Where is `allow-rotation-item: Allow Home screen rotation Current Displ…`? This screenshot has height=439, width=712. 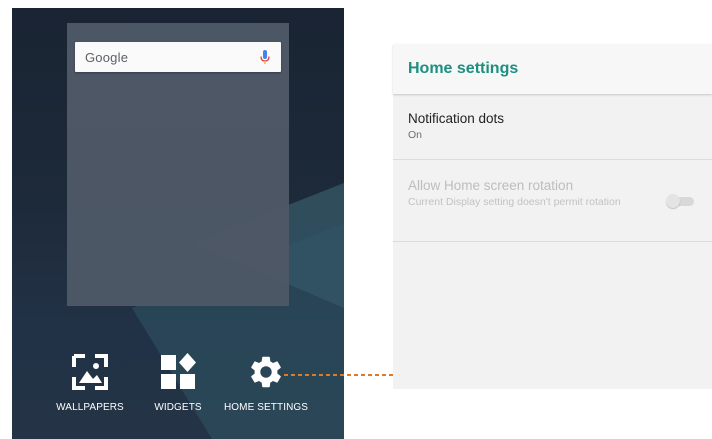 allow-rotation-item: Allow Home screen rotation Current Displ… is located at coordinates (552, 201).